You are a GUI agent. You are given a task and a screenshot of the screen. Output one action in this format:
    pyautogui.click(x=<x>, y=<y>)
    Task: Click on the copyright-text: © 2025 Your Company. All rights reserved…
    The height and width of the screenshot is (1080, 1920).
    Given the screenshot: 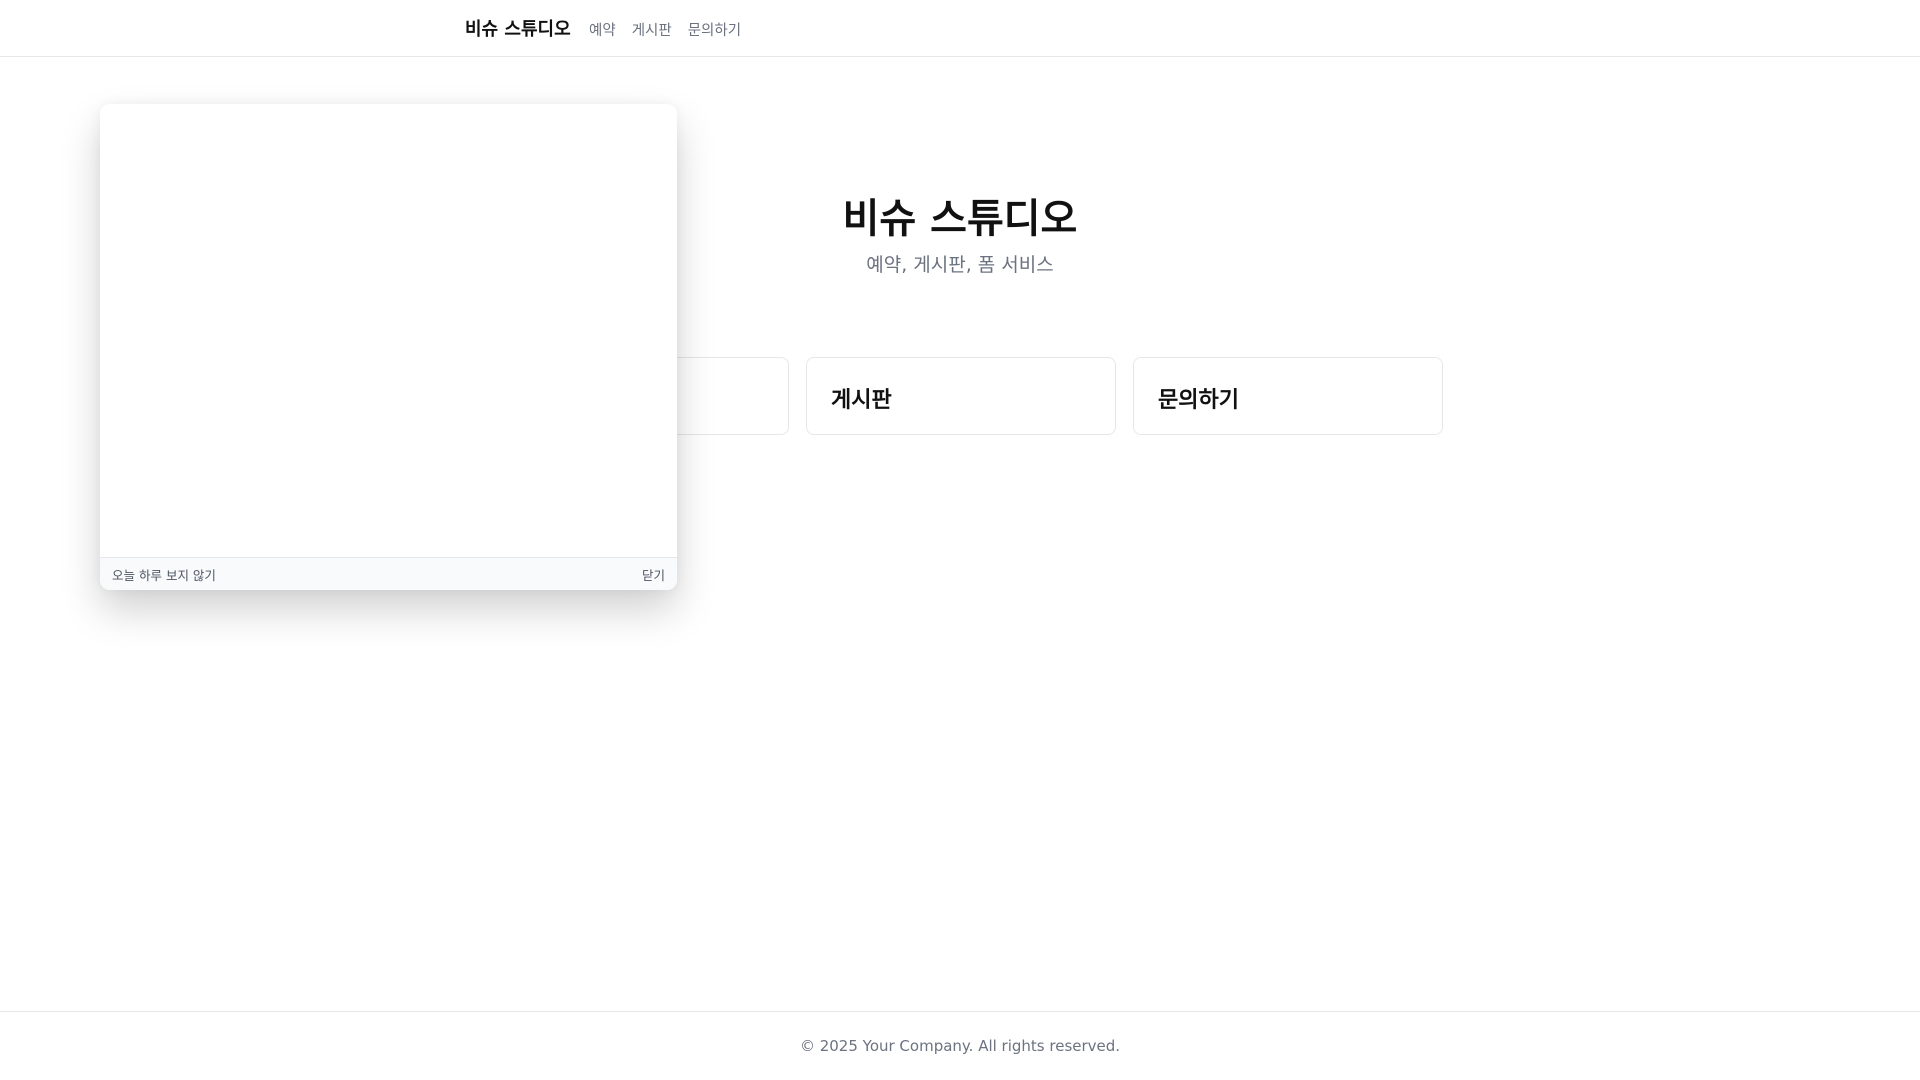 What is the action you would take?
    pyautogui.click(x=960, y=1046)
    